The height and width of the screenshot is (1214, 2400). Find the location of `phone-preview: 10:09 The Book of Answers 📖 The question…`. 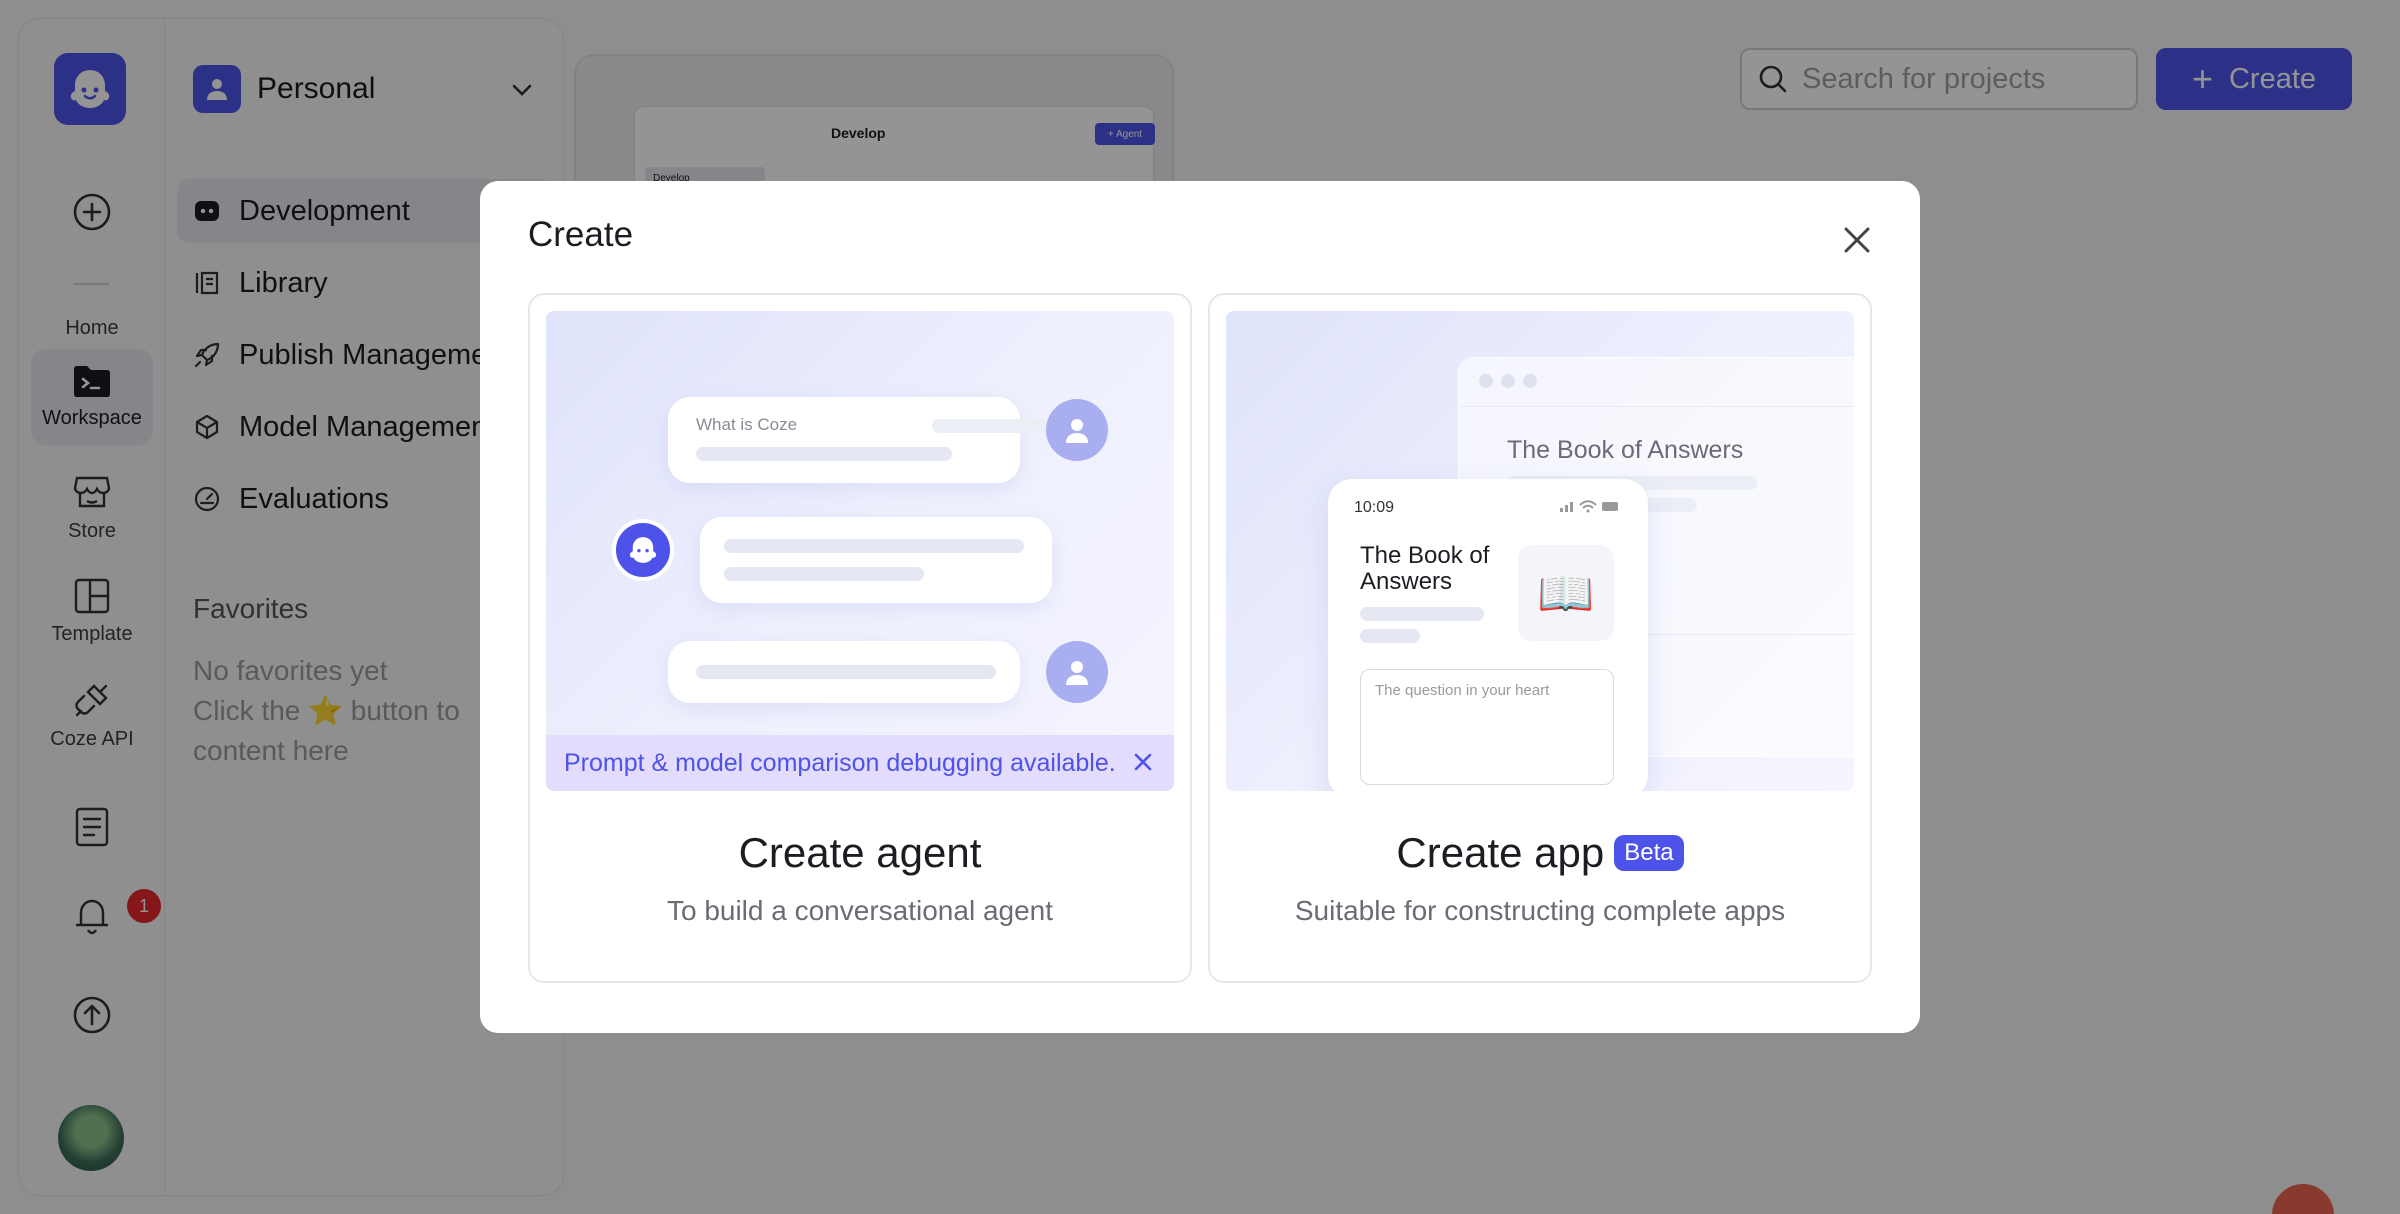

phone-preview: 10:09 The Book of Answers 📖 The question… is located at coordinates (1488, 635).